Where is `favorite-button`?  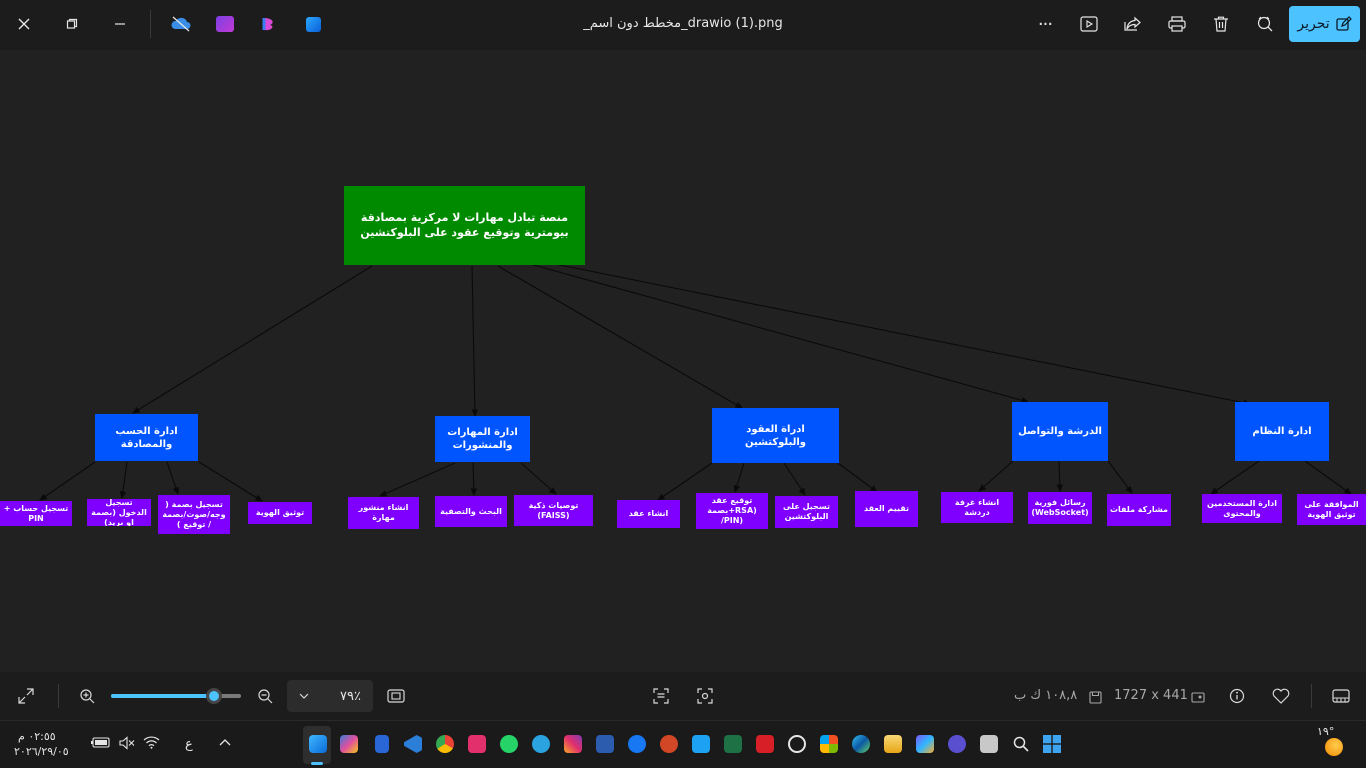
favorite-button is located at coordinates (1281, 696).